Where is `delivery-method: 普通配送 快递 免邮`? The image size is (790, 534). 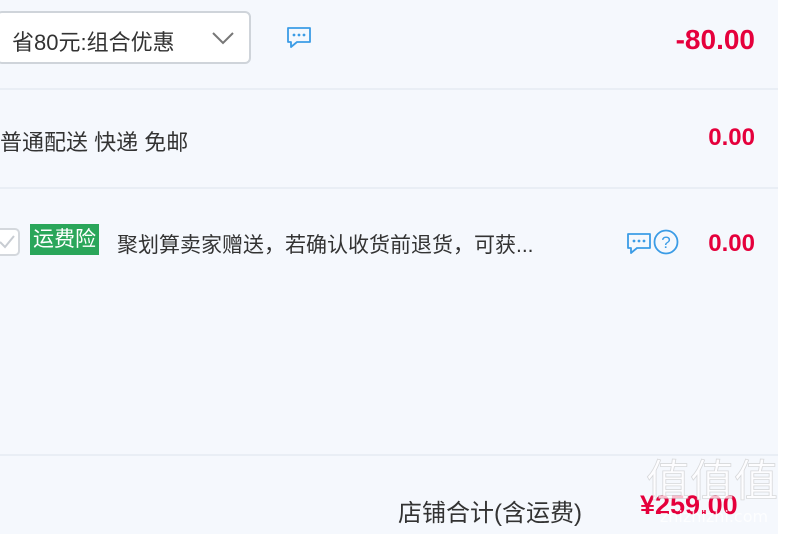 delivery-method: 普通配送 快递 免邮 is located at coordinates (94, 141).